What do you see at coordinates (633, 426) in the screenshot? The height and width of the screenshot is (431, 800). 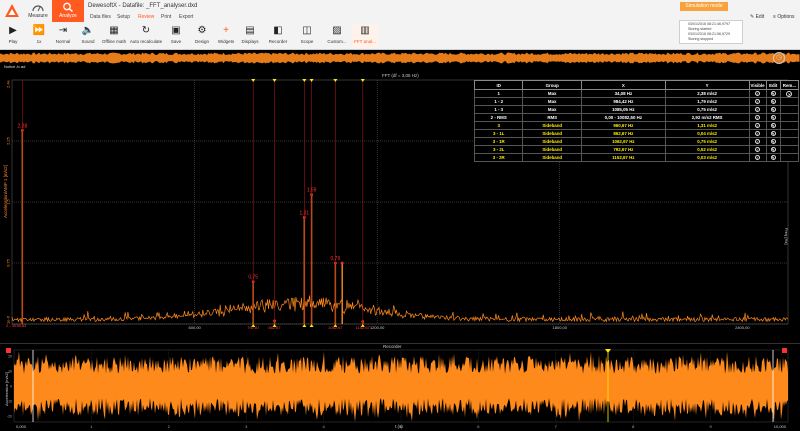 I see `recorder-x-tick-label: 8` at bounding box center [633, 426].